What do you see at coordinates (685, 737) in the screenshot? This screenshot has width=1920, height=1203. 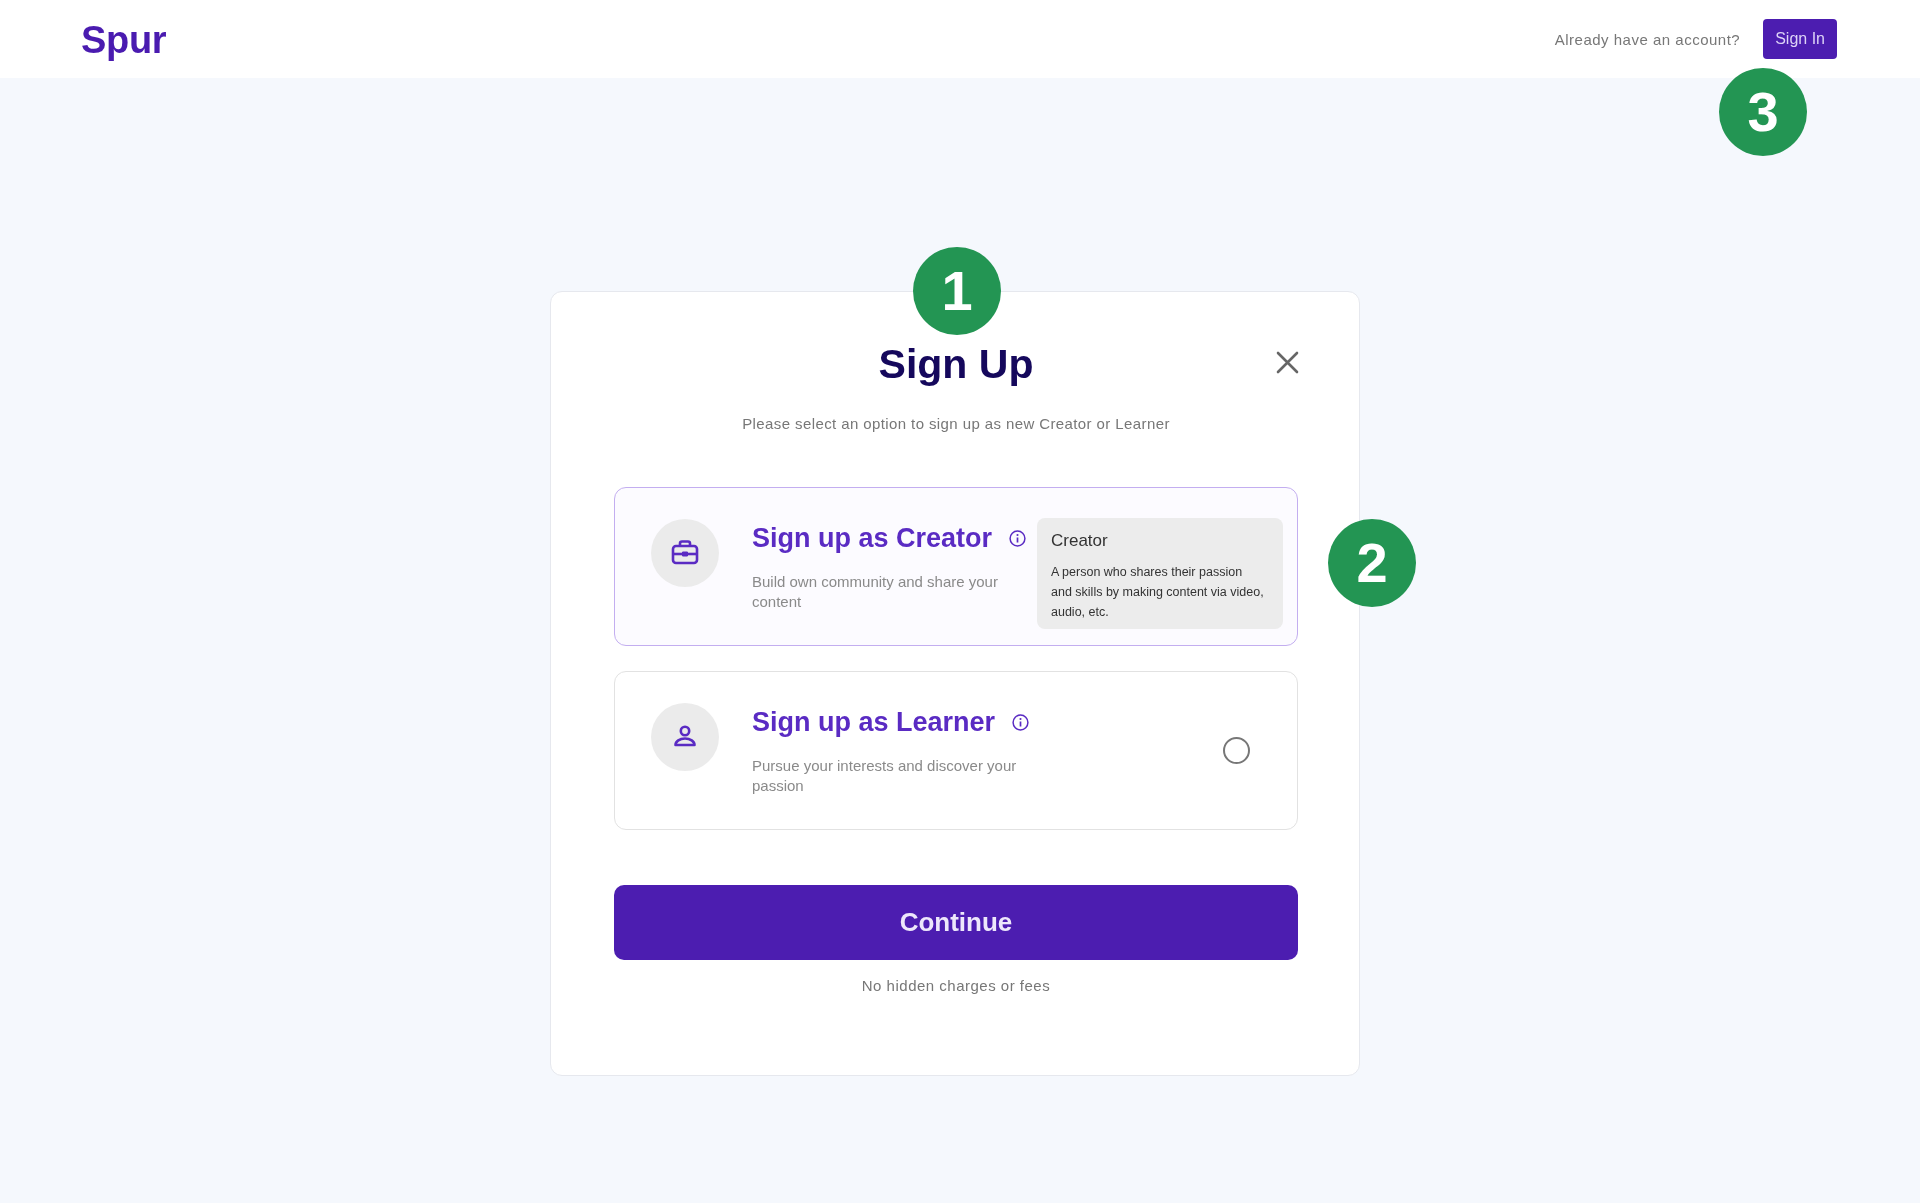 I see `person-icon` at bounding box center [685, 737].